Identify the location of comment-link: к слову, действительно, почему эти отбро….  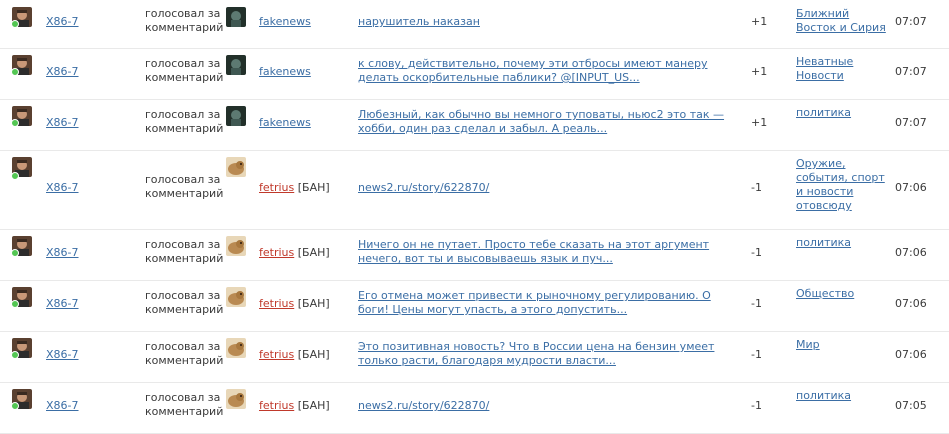
(550, 71).